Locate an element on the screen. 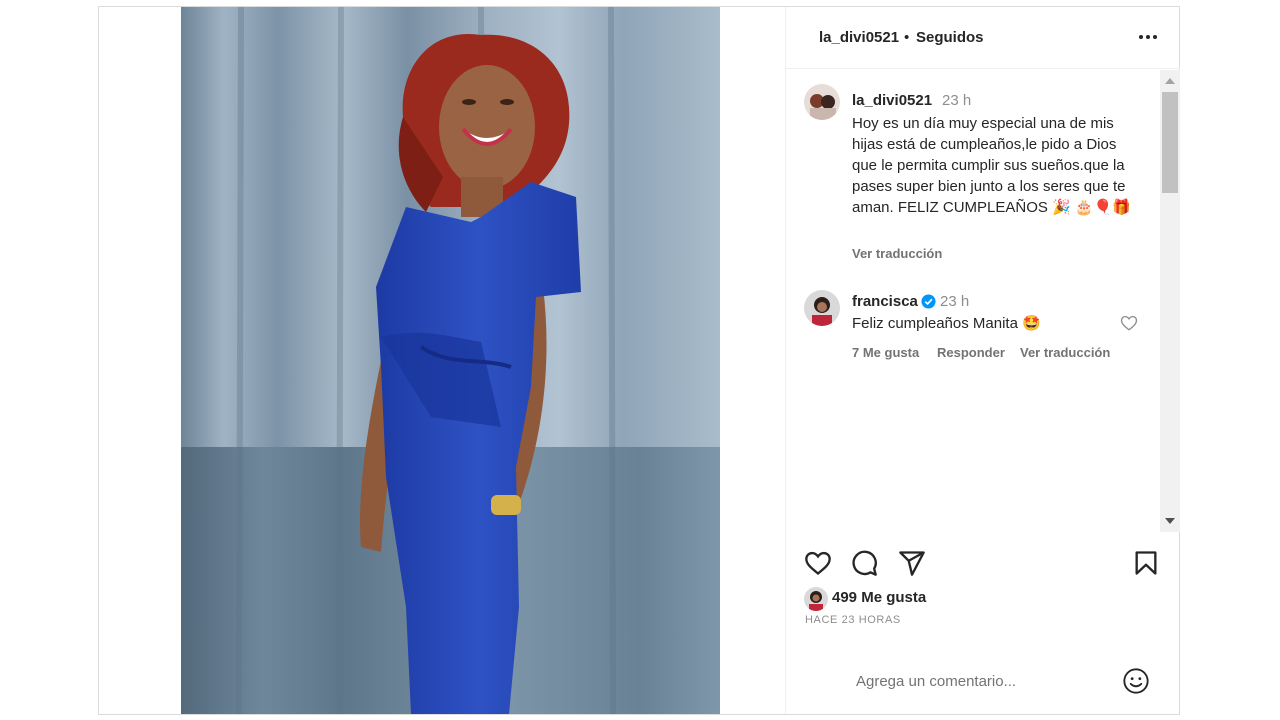  heart-icon is located at coordinates (818, 563).